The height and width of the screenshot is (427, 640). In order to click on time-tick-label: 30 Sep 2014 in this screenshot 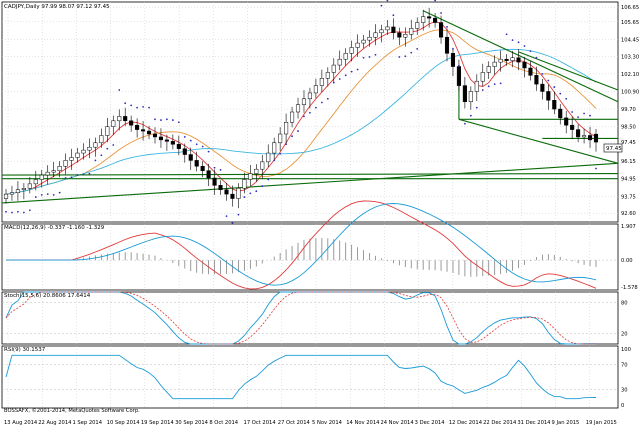, I will do `click(192, 423)`.